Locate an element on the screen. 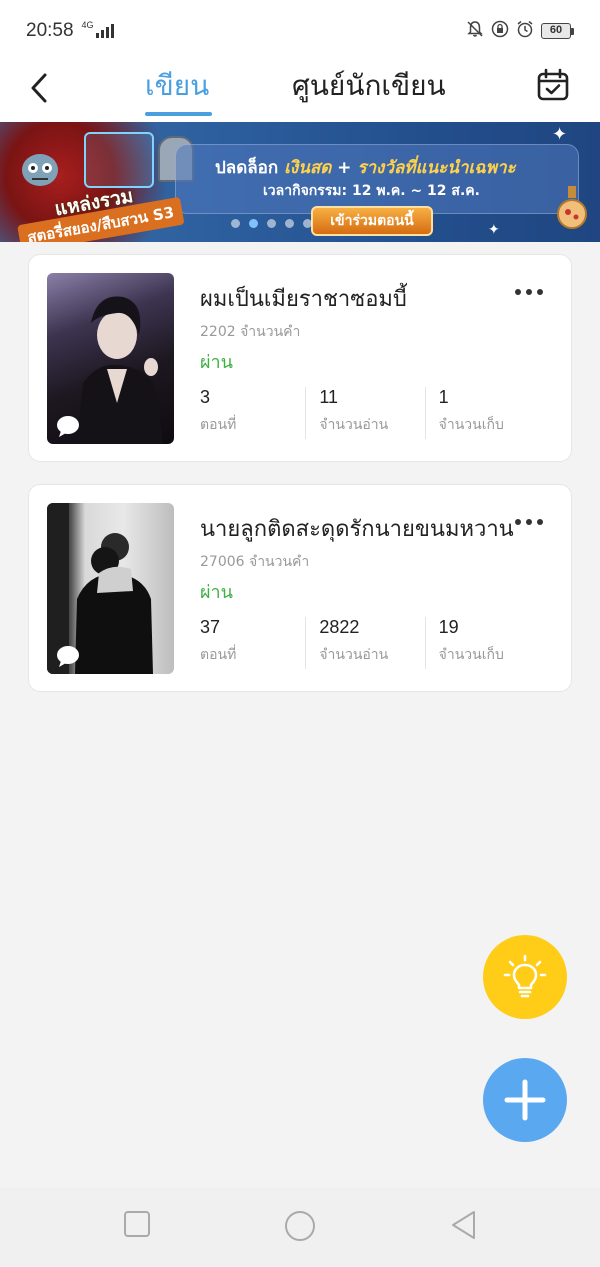 The height and width of the screenshot is (1267, 600). stat-saves: 1 จำนวนเก็บ is located at coordinates (484, 413).